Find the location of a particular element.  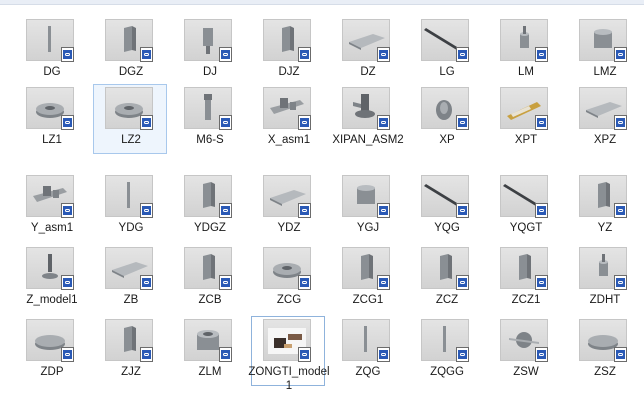

file-name-label: ZCZ is located at coordinates (447, 300).